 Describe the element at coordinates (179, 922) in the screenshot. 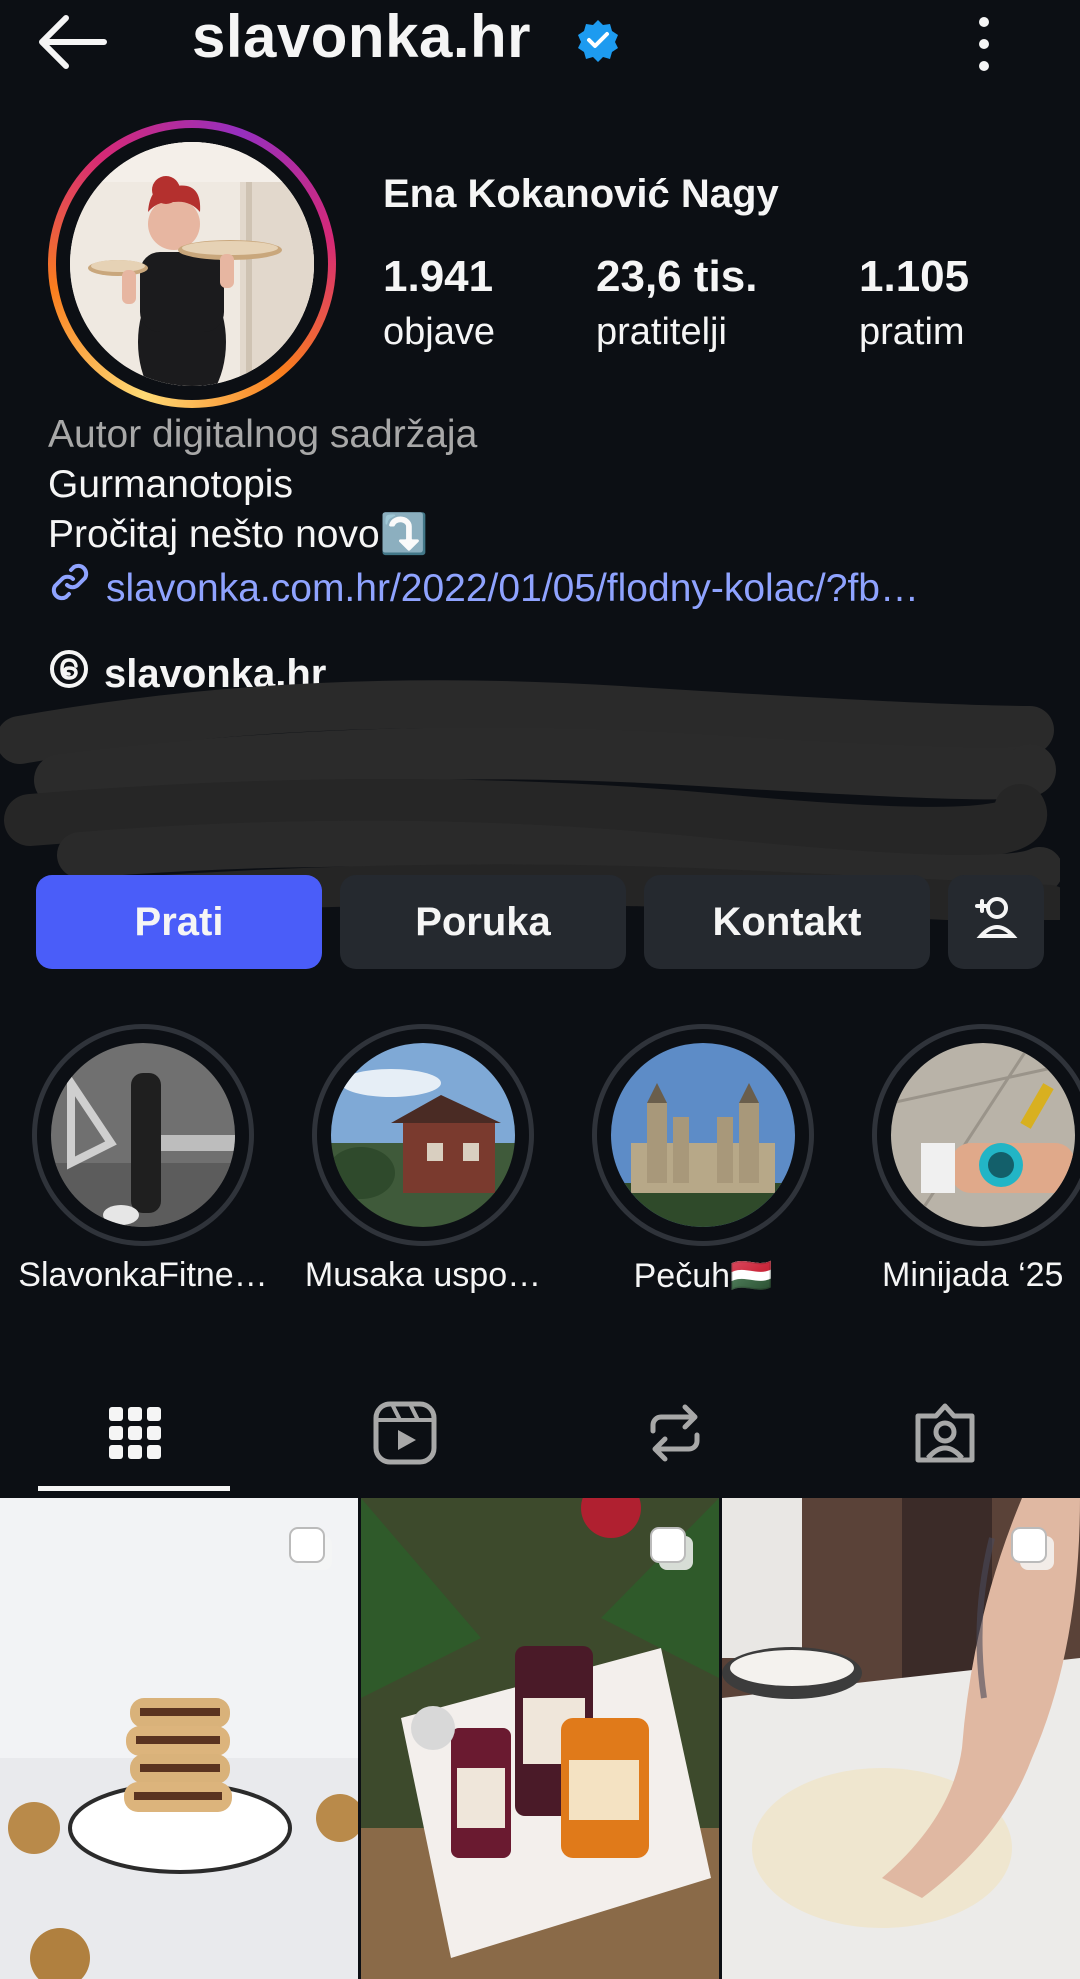

I see `follow-button: Prati` at that location.